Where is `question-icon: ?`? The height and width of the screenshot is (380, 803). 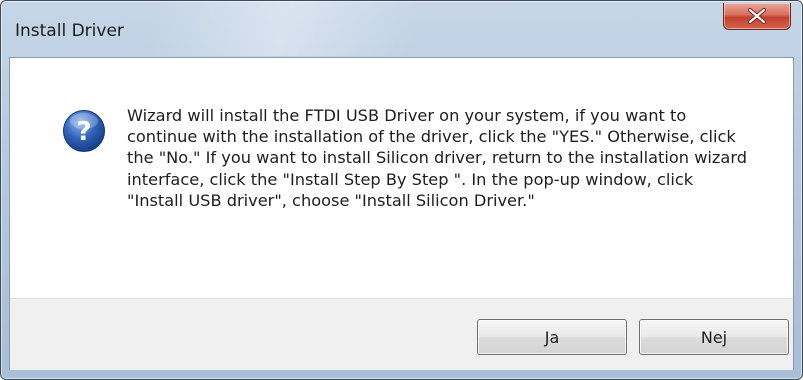
question-icon: ? is located at coordinates (84, 131).